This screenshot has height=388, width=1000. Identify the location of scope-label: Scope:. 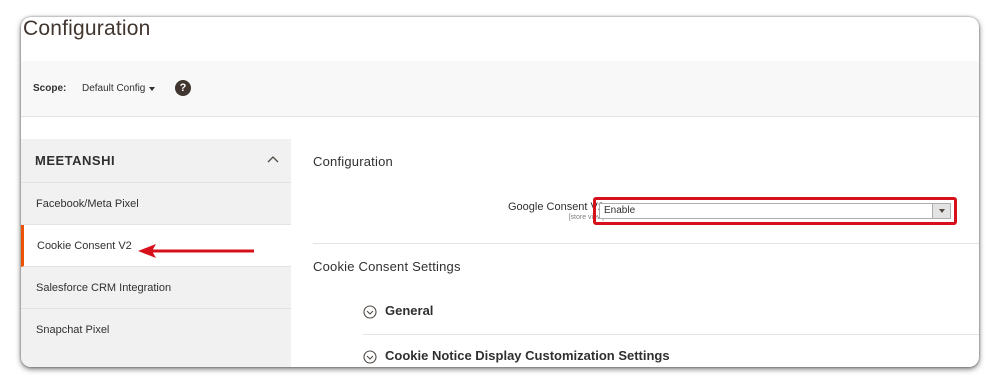
(50, 88).